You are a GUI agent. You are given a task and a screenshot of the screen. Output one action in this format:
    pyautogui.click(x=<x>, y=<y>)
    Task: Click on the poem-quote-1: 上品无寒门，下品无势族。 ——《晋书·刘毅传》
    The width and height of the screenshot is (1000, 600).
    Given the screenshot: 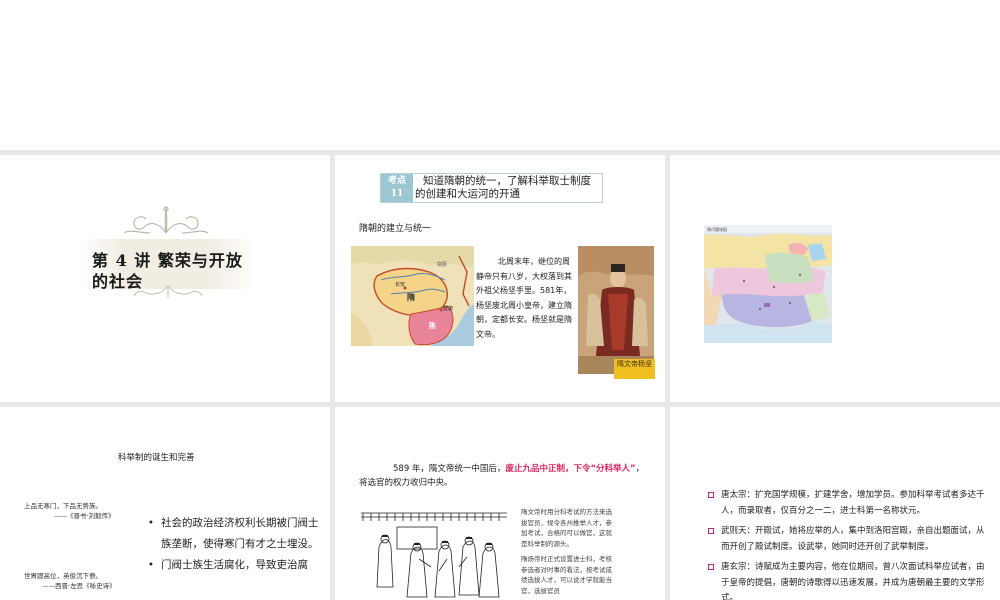 What is the action you would take?
    pyautogui.click(x=69, y=511)
    